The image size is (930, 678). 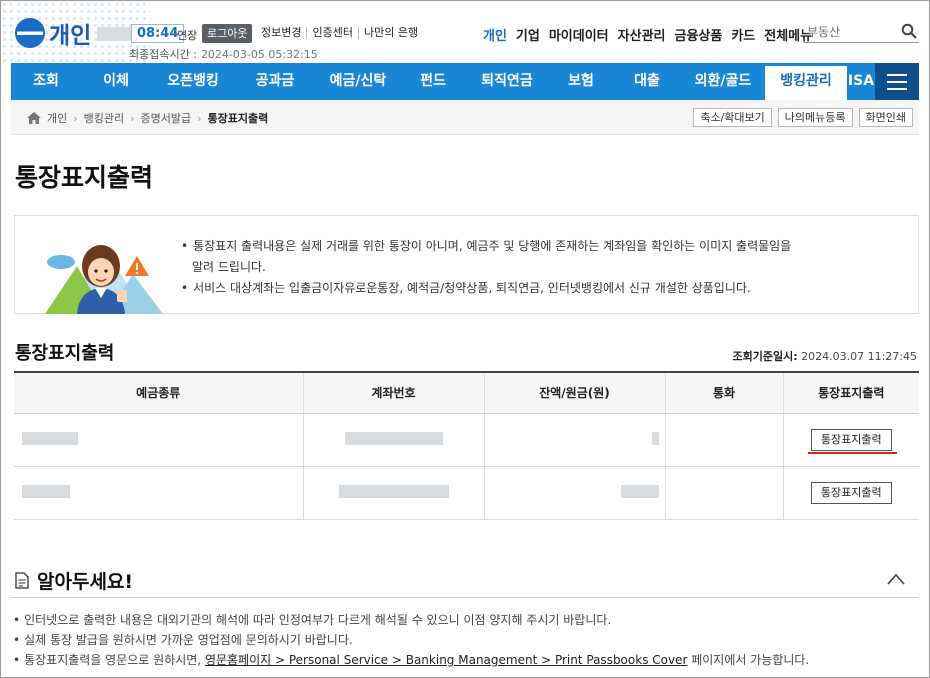 What do you see at coordinates (70, 33) in the screenshot?
I see `brand-title: 개인` at bounding box center [70, 33].